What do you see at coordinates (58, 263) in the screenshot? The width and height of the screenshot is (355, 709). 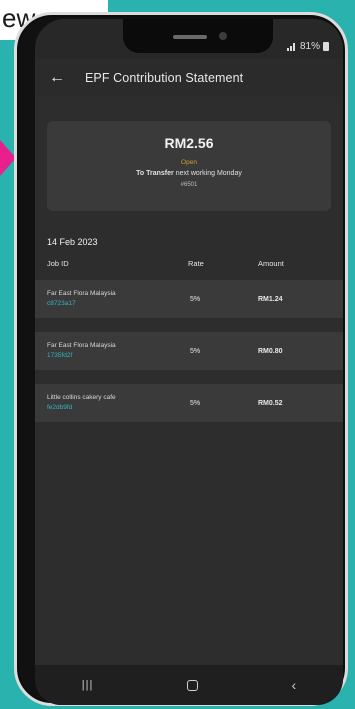 I see `column-header-job-id: Job ID` at bounding box center [58, 263].